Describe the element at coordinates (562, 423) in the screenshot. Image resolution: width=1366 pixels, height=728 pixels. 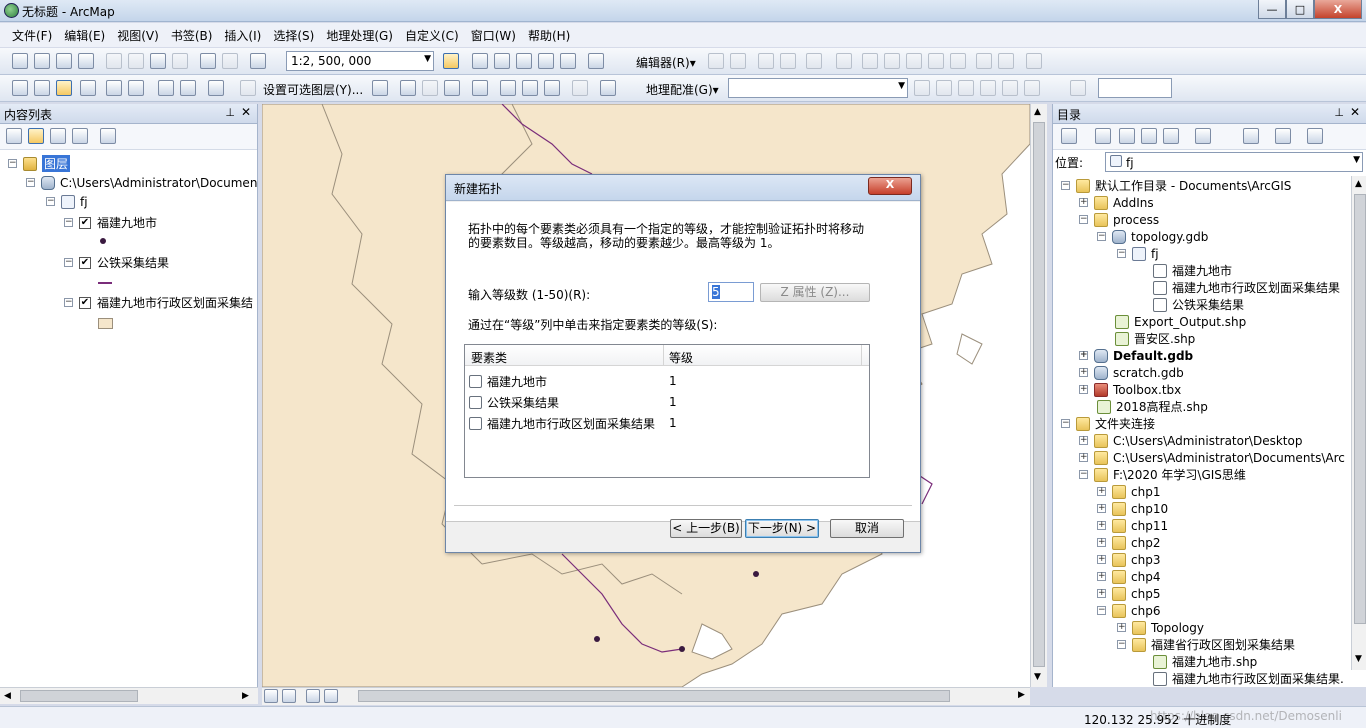
I see `table-row: 福建九地市行政区划面采集结果` at that location.